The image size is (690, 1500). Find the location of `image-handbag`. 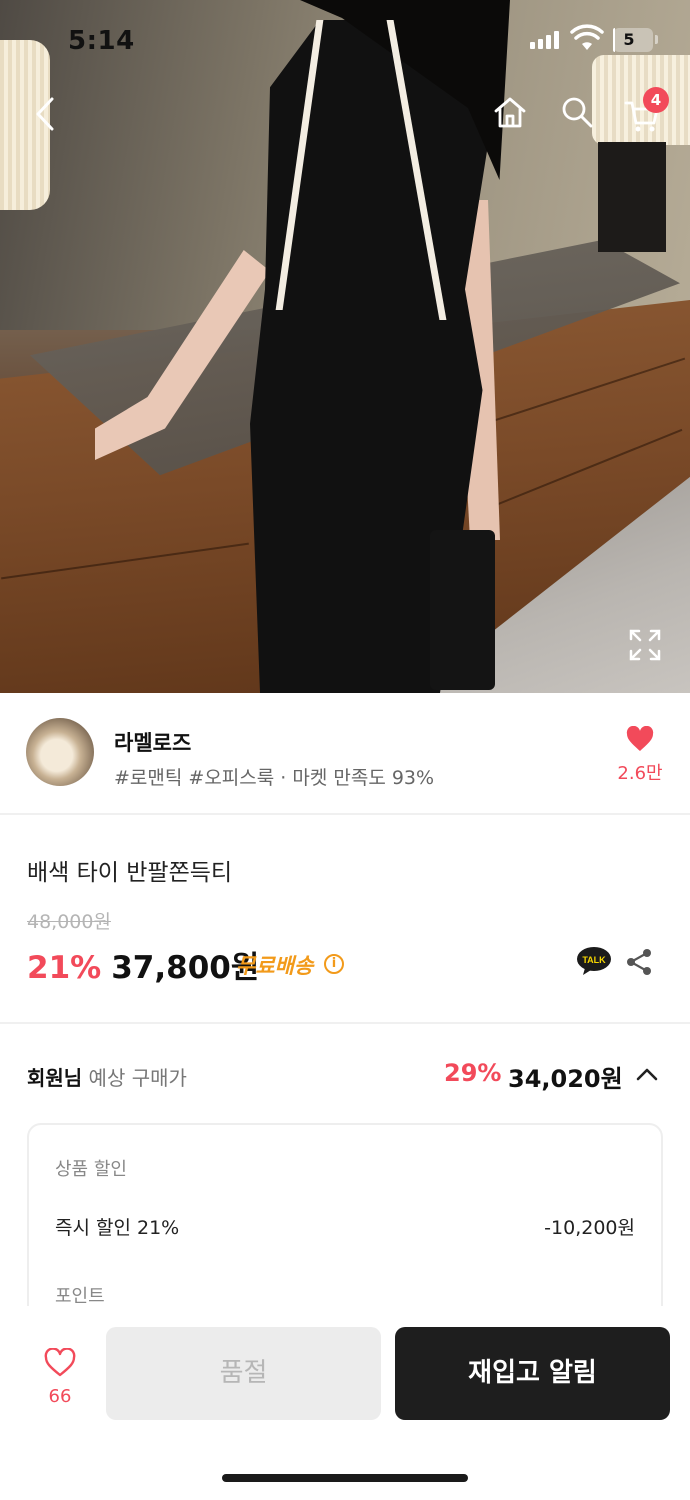

image-handbag is located at coordinates (462, 610).